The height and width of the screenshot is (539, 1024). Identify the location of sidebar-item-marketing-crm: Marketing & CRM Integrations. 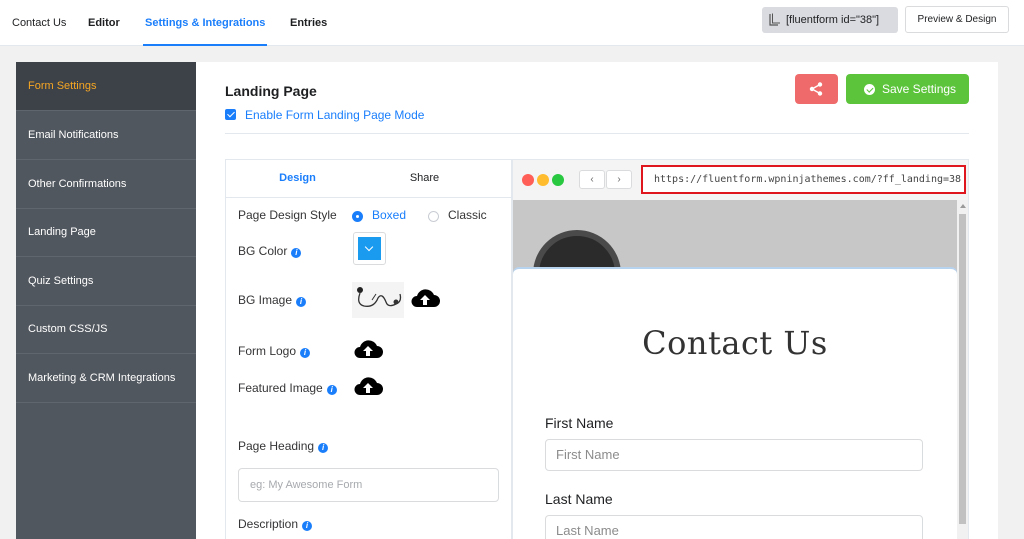
(106, 378).